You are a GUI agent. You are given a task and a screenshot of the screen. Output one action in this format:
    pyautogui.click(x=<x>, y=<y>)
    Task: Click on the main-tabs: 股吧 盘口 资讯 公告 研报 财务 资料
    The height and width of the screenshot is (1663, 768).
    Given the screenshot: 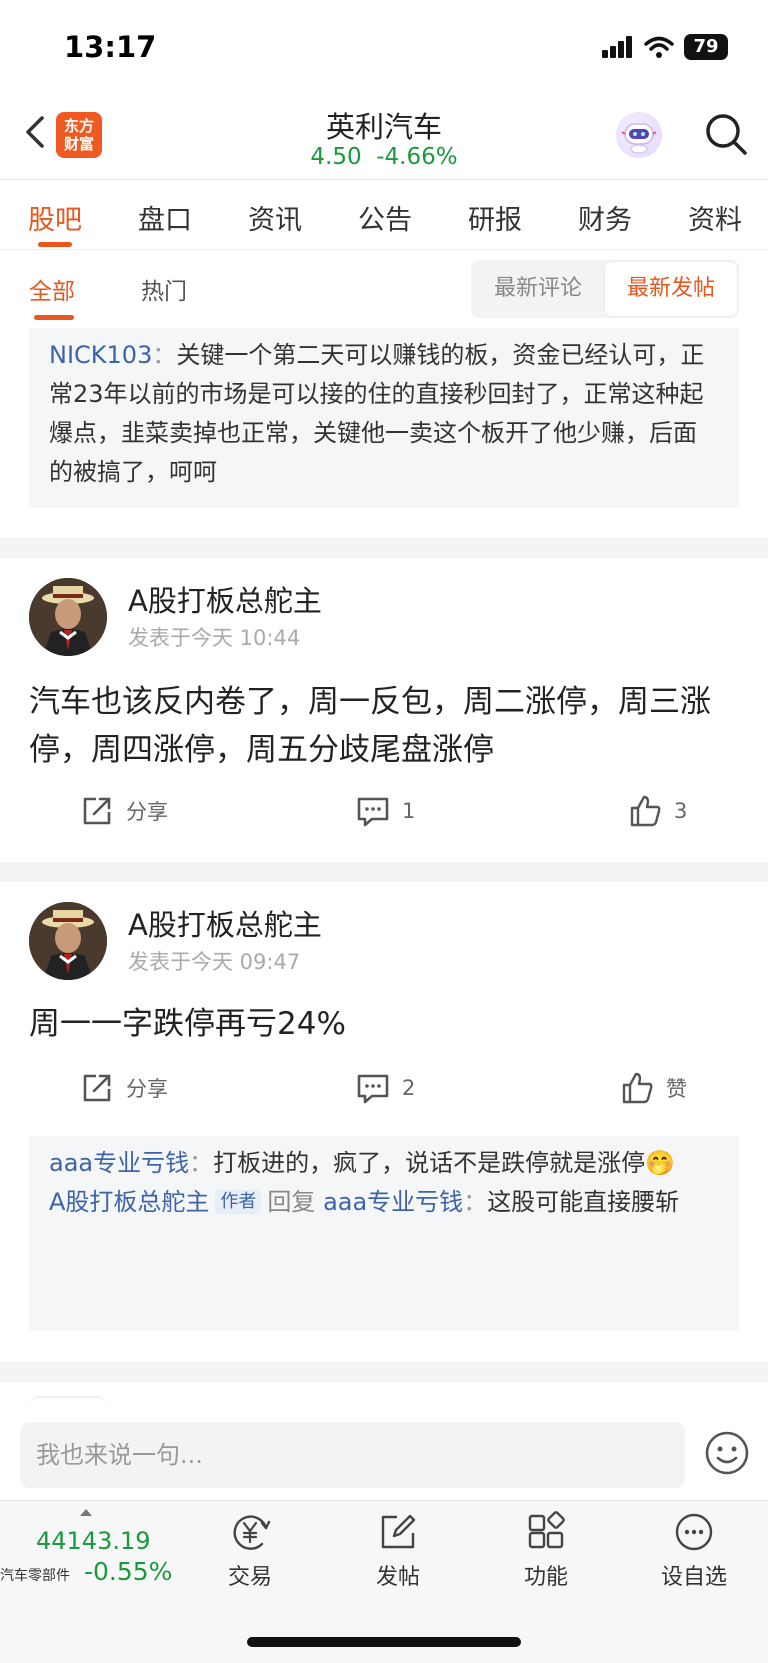 What is the action you would take?
    pyautogui.click(x=384, y=215)
    